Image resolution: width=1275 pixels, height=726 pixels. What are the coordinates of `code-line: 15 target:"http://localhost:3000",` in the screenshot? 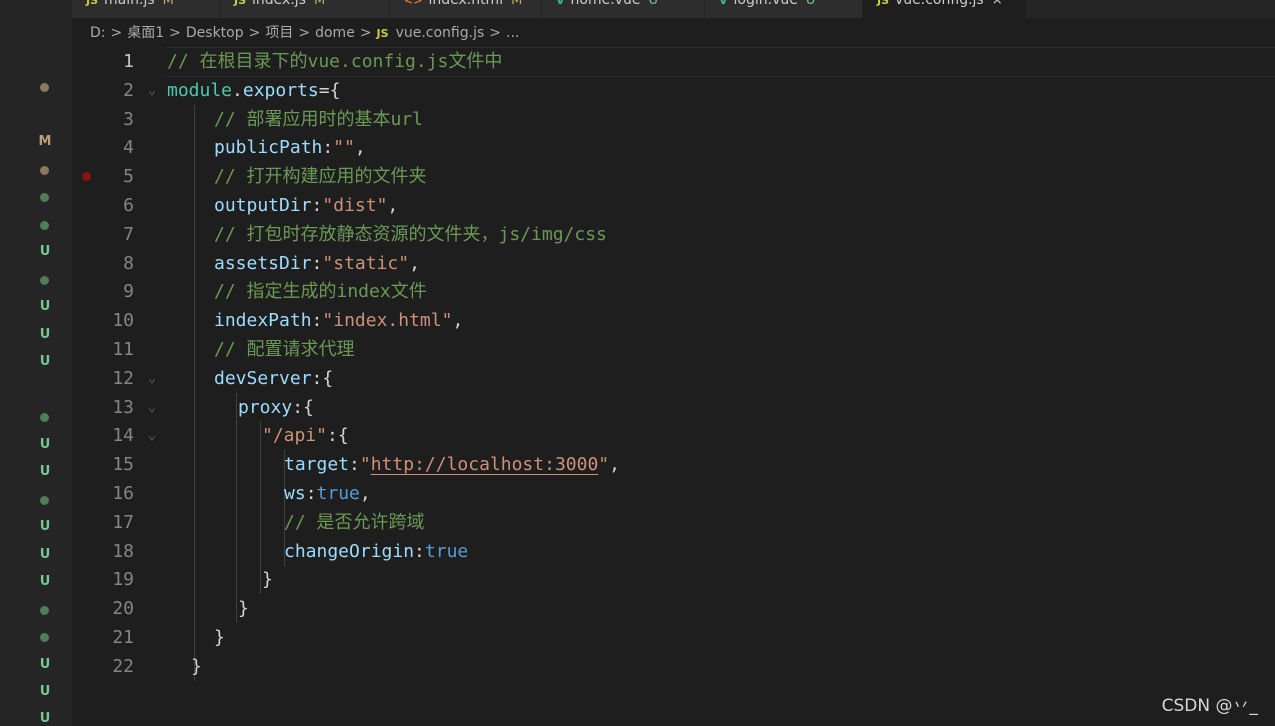 It's located at (673, 465).